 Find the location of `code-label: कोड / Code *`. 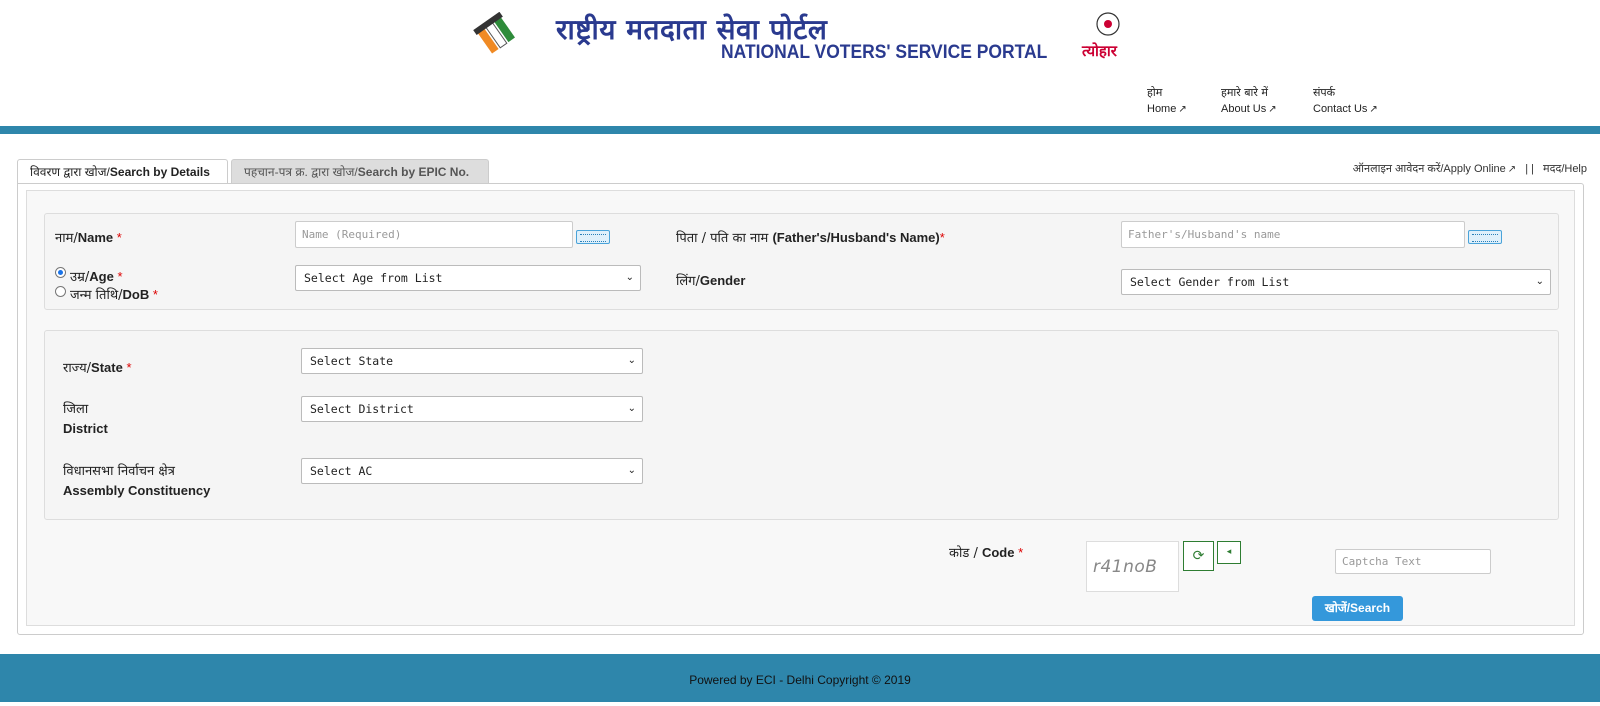

code-label: कोड / Code * is located at coordinates (986, 552).